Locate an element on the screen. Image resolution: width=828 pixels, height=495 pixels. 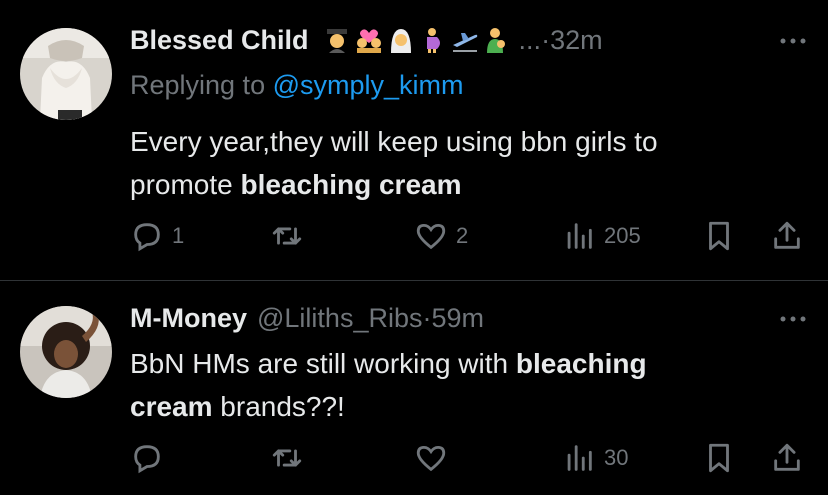
reply-icon is located at coordinates (147, 459).